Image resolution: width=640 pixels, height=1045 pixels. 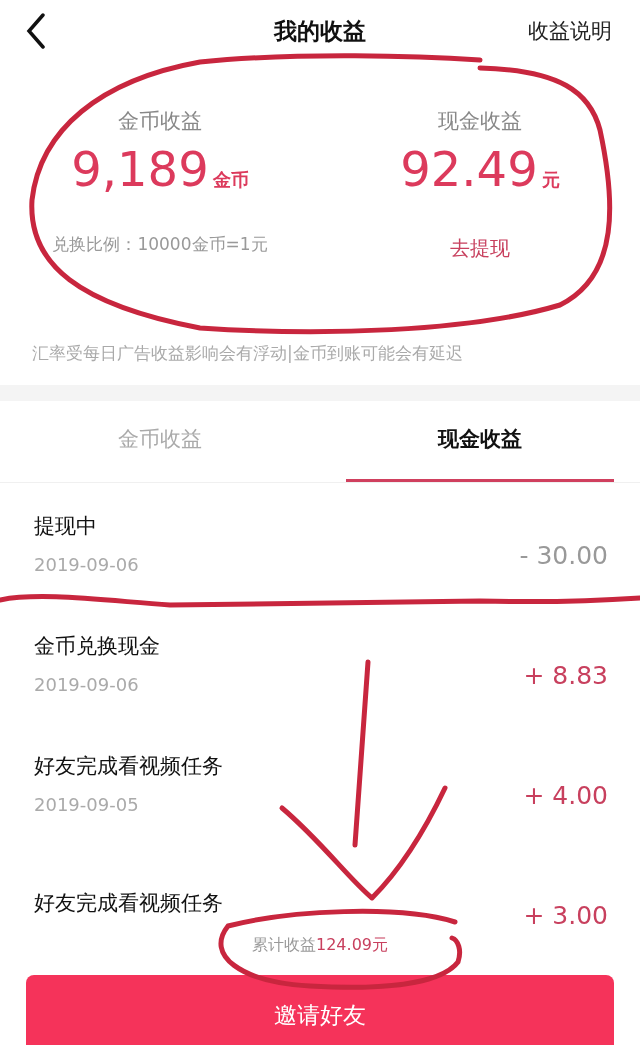 What do you see at coordinates (550, 180) in the screenshot?
I see `unit-label: 元` at bounding box center [550, 180].